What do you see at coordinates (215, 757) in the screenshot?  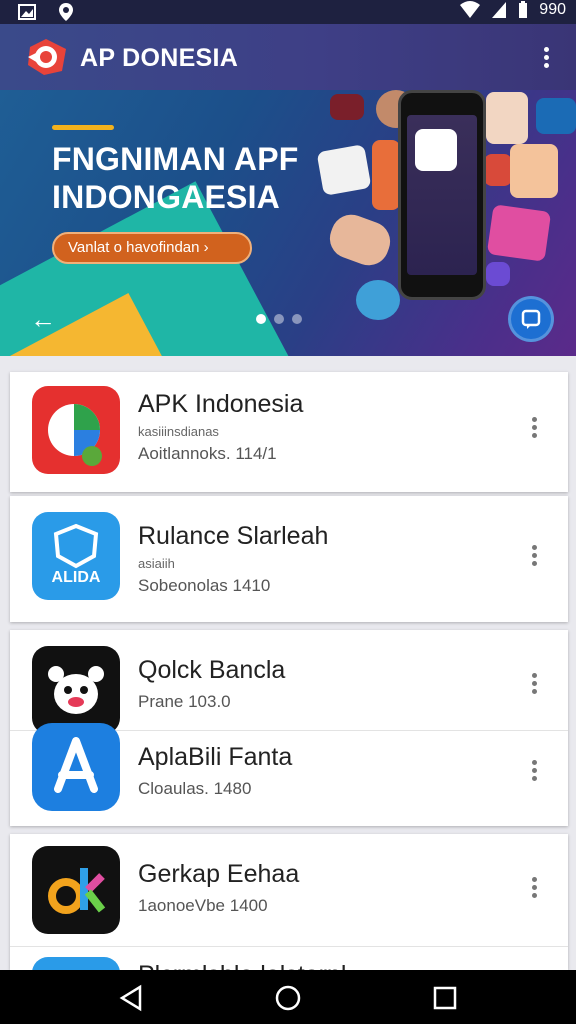 I see `app-name: AplaBili Fanta` at bounding box center [215, 757].